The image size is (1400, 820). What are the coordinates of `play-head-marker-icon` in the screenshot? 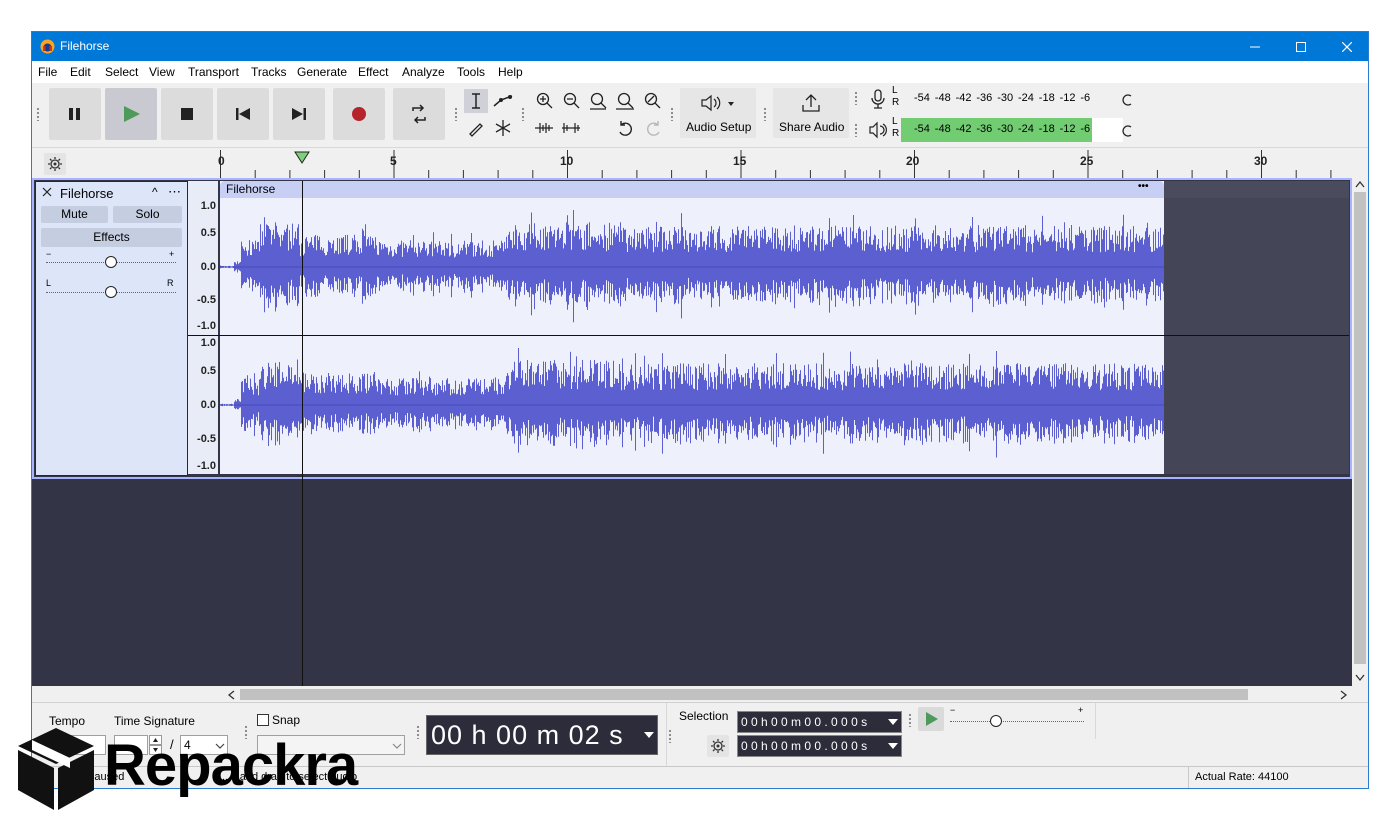 It's located at (302, 157).